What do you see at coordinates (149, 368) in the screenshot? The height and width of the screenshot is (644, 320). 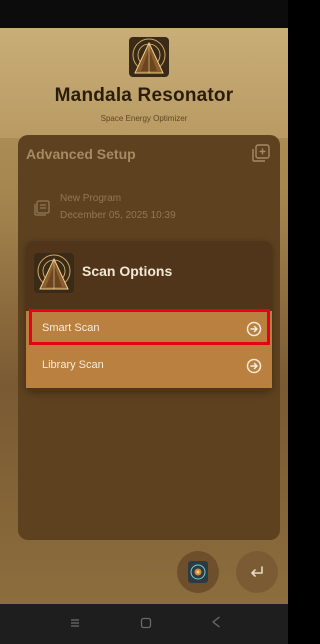 I see `library-scan-option: Library Scan` at bounding box center [149, 368].